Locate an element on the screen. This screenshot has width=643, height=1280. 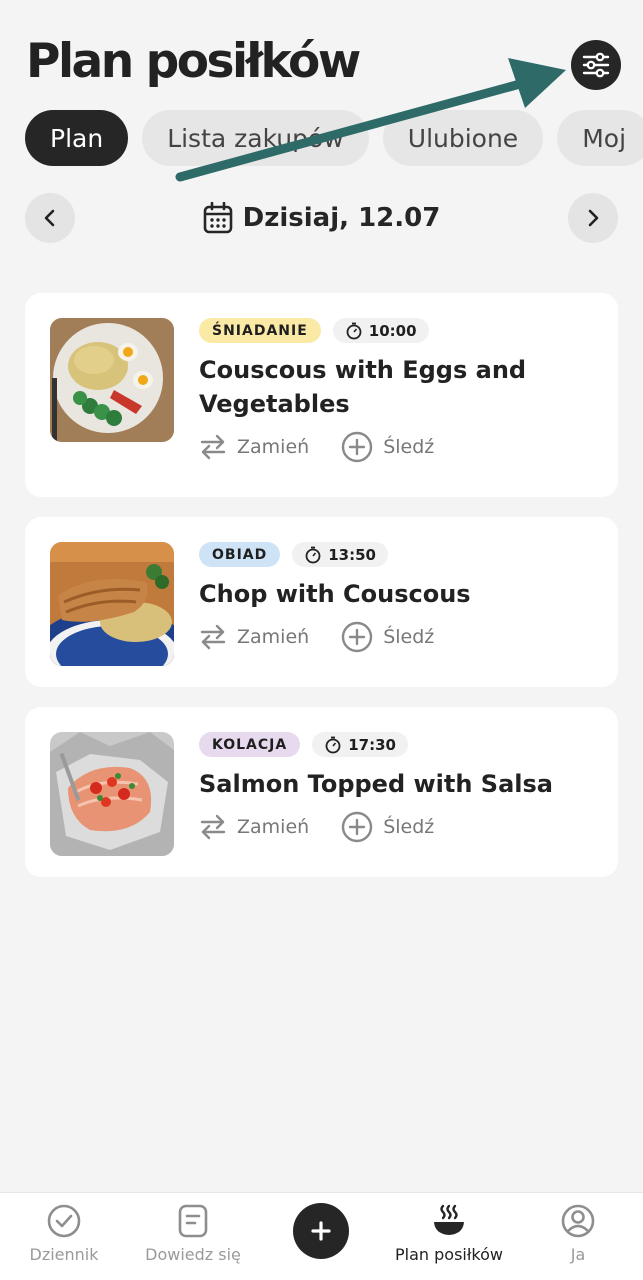
tab-bar: Plan Lista zakupów Ulubione Moj is located at coordinates (334, 138).